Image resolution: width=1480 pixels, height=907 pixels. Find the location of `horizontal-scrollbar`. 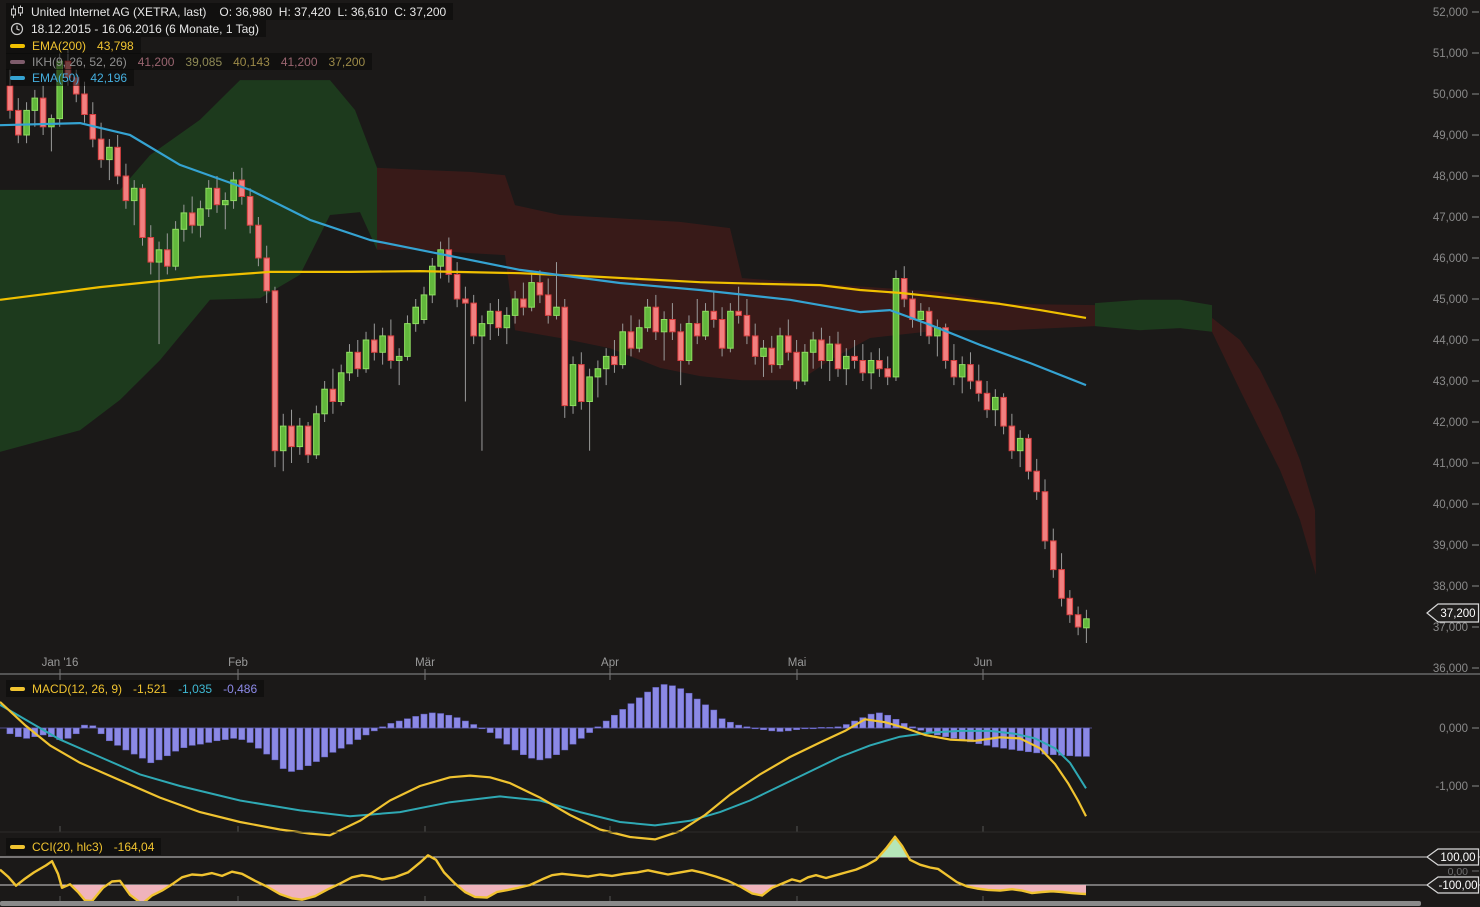

horizontal-scrollbar is located at coordinates (710, 903).